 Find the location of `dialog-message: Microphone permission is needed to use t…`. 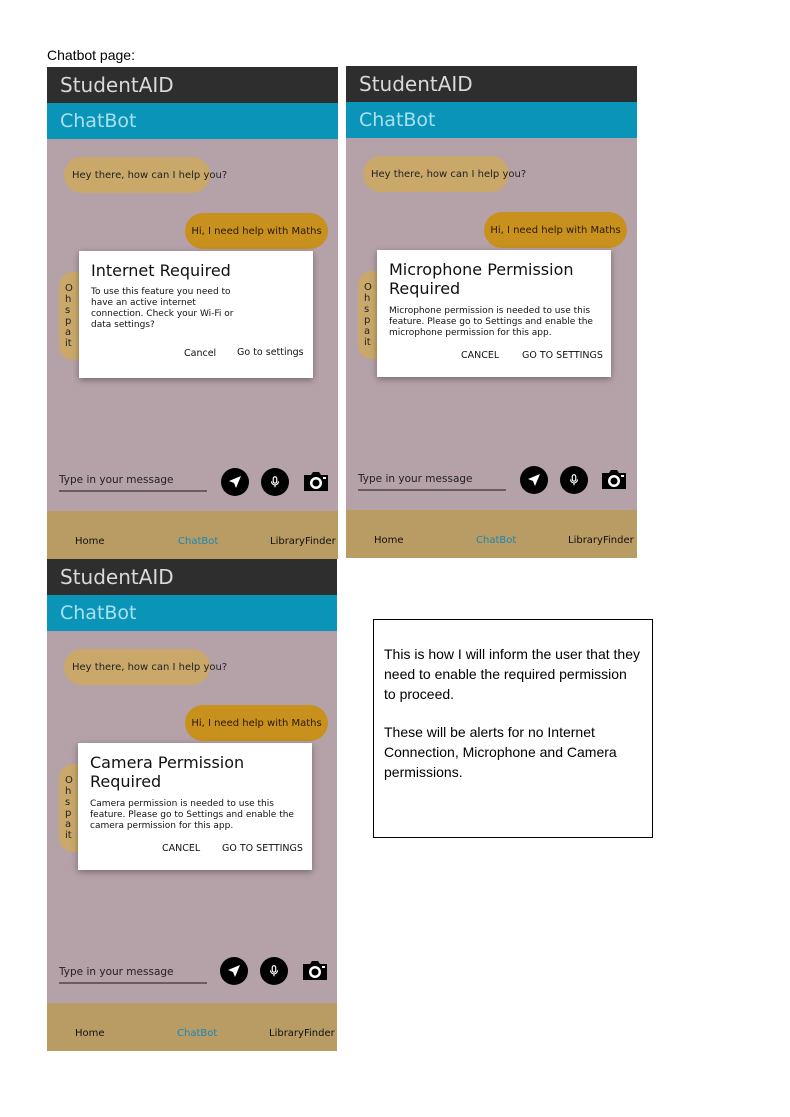

dialog-message: Microphone permission is needed to use t… is located at coordinates (491, 322).